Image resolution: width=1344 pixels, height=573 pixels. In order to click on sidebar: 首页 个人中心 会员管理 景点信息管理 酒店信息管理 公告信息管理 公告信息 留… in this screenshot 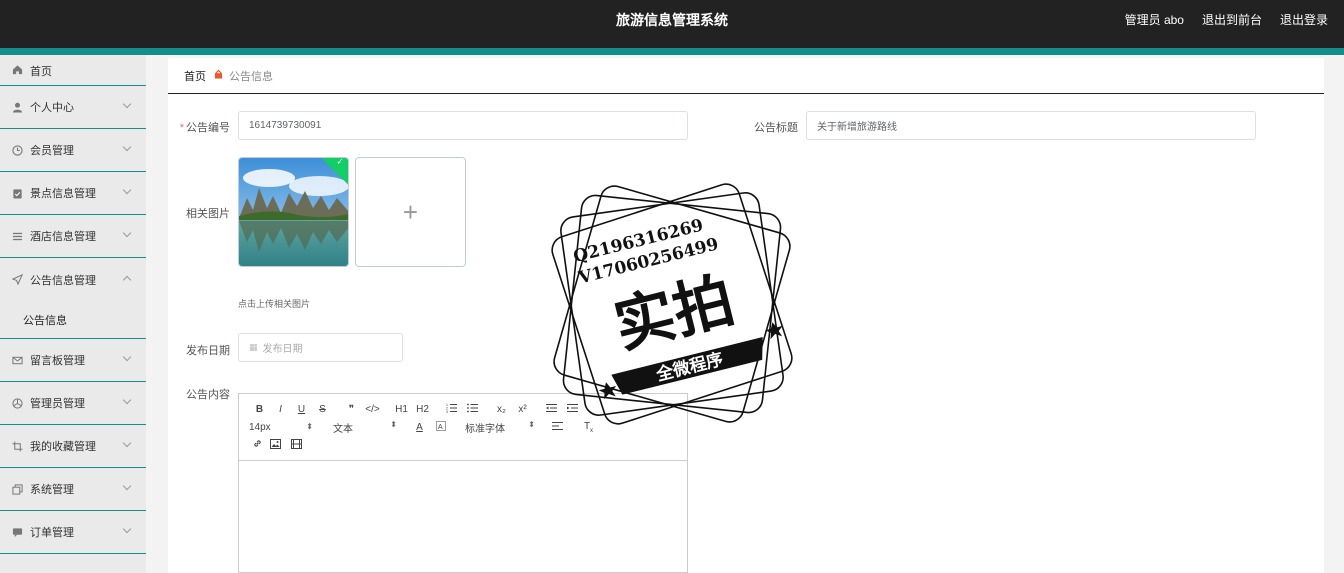, I will do `click(73, 314)`.